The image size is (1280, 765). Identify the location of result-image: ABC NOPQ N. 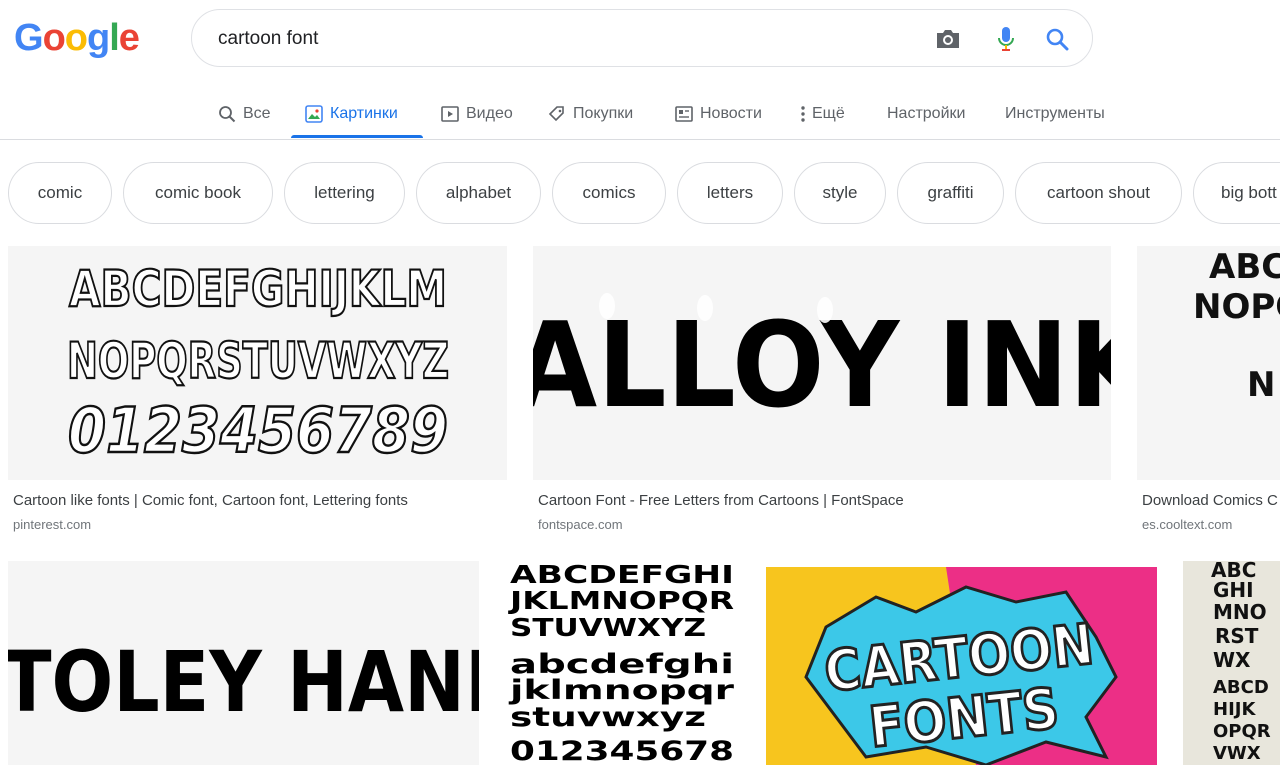
(1208, 363).